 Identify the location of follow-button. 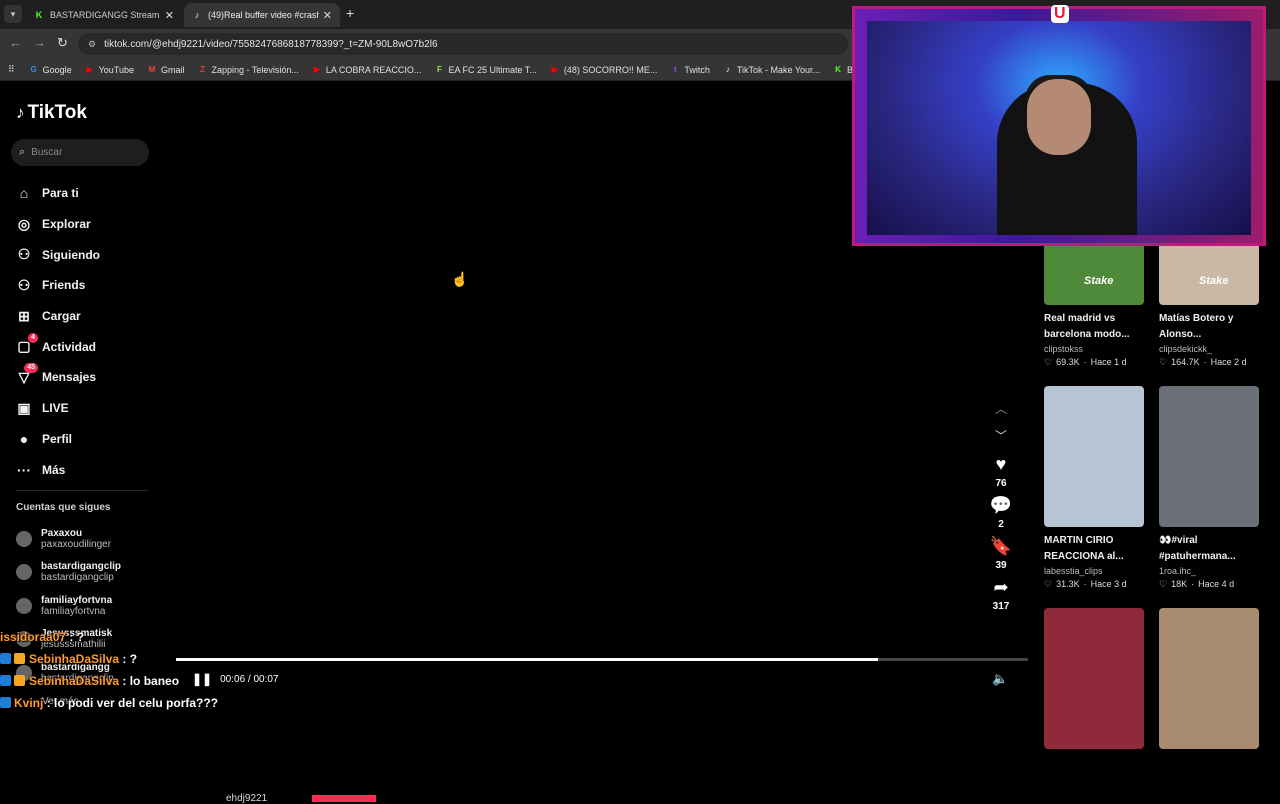
(344, 798).